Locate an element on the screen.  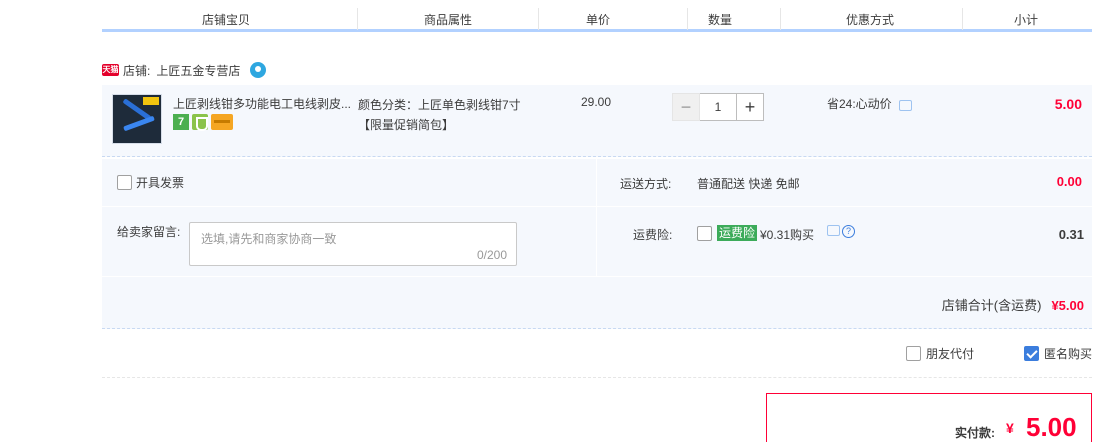
shop-row: 天猫 店铺: 上匠五金专营店 is located at coordinates (184, 70).